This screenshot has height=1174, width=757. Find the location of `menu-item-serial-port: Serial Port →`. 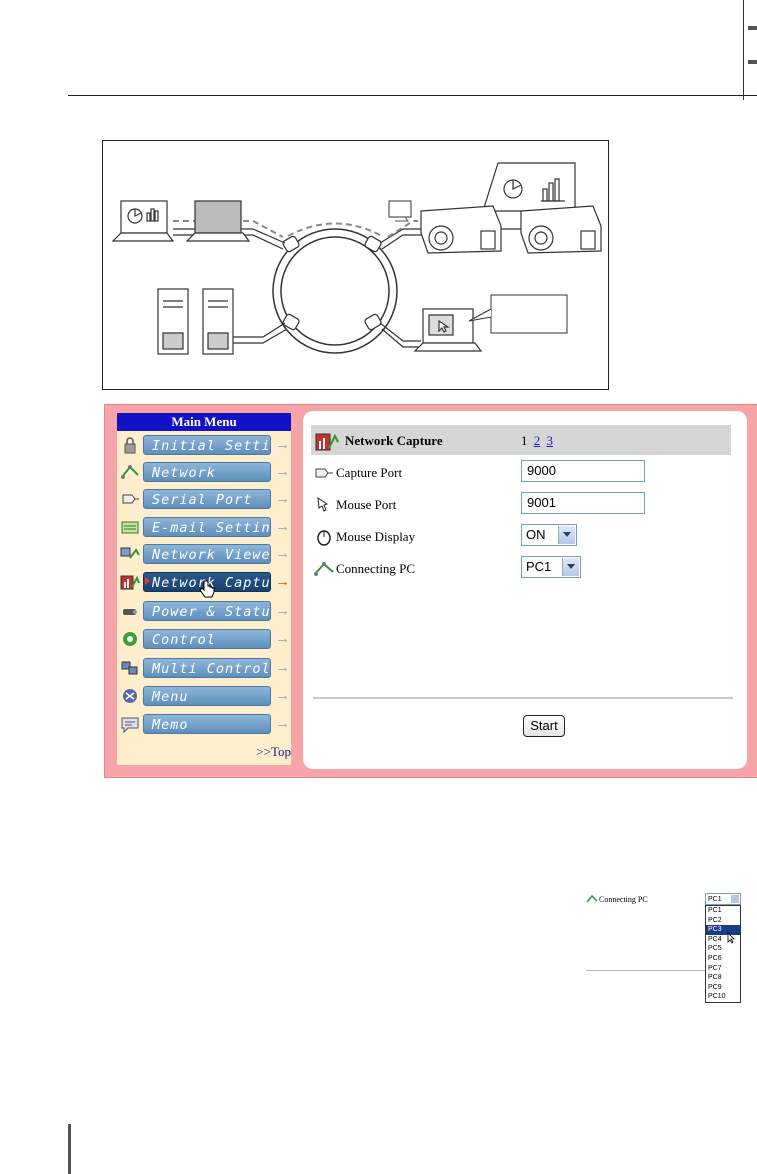

menu-item-serial-port: Serial Port → is located at coordinates (204, 499).